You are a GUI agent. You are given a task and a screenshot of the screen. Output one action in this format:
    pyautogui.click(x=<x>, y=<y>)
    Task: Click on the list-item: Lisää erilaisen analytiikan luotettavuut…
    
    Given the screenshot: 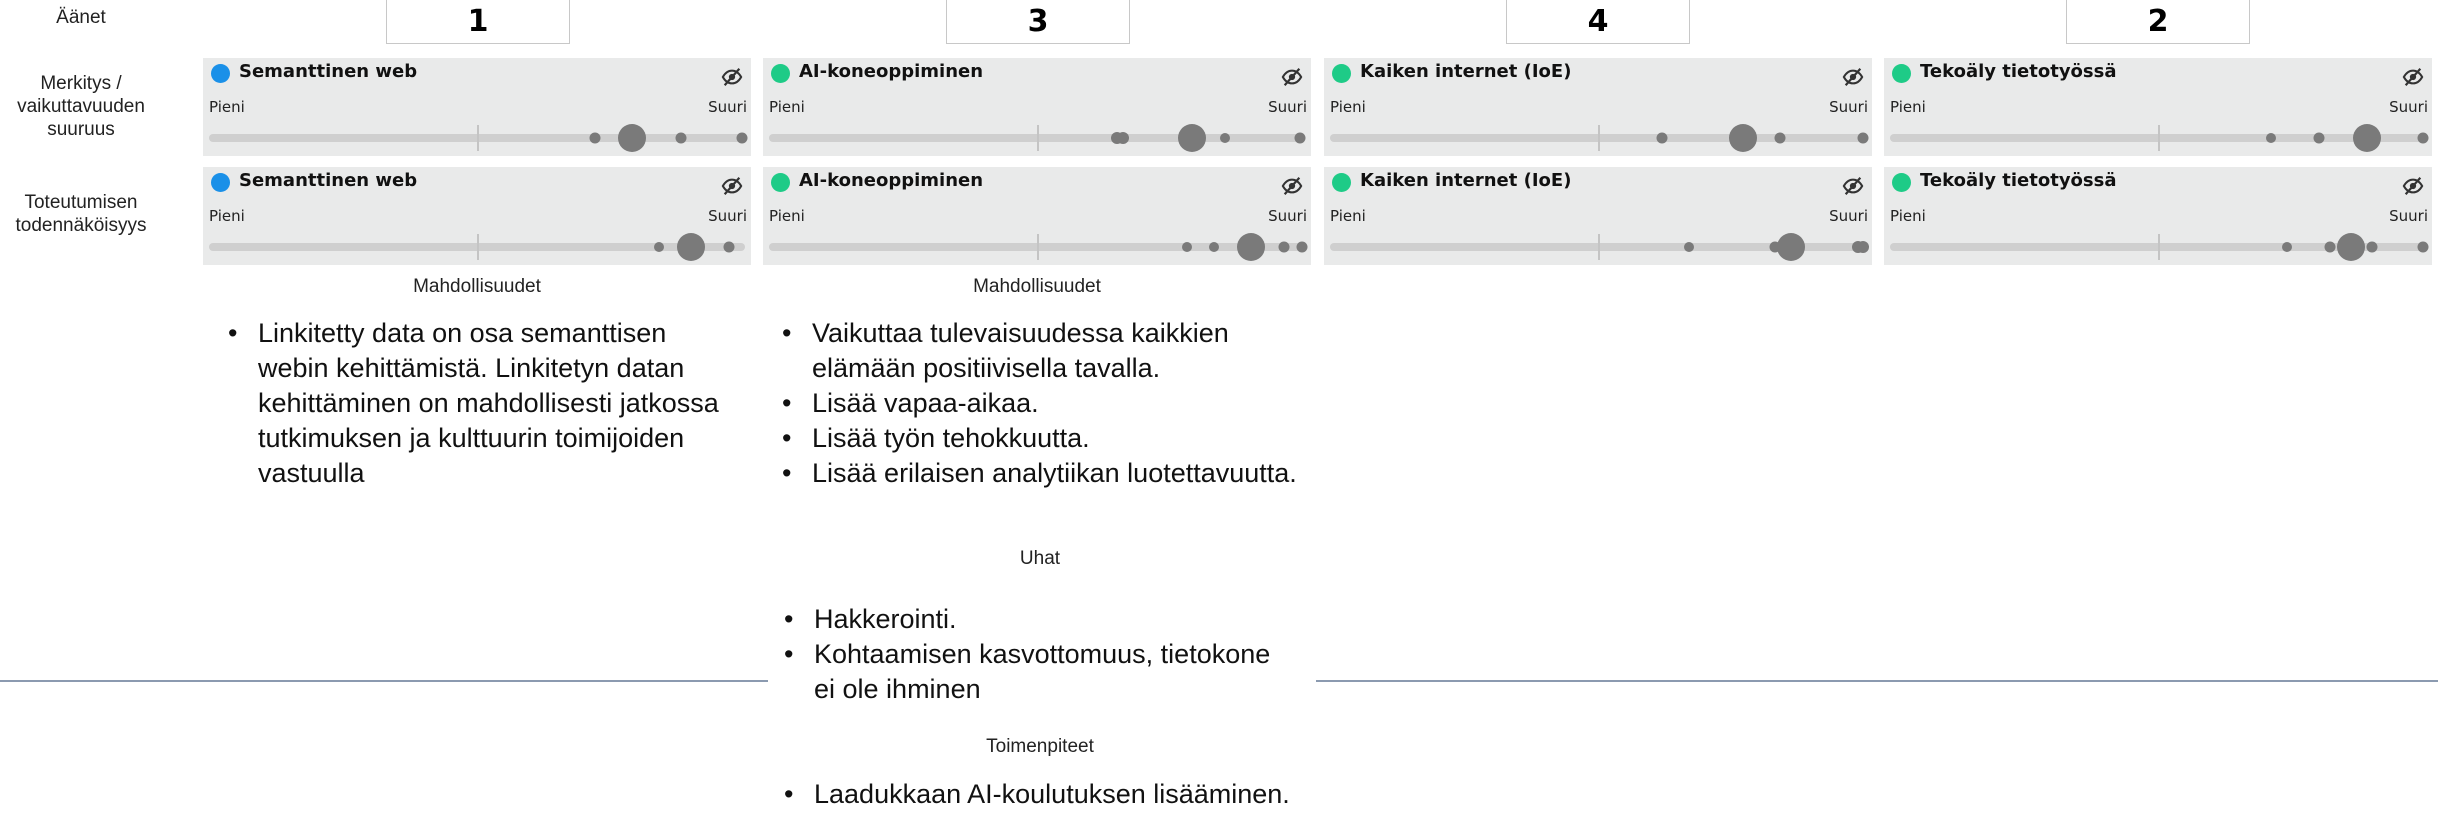 What is the action you would take?
    pyautogui.click(x=1046, y=473)
    